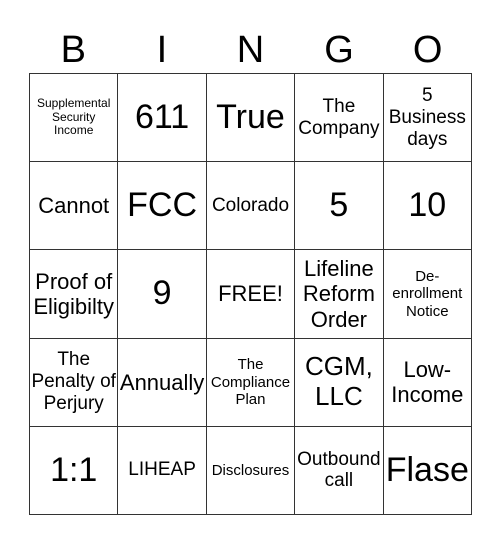 The image size is (500, 544). Describe the element at coordinates (339, 470) in the screenshot. I see `bingo-cell: Outbound call` at that location.